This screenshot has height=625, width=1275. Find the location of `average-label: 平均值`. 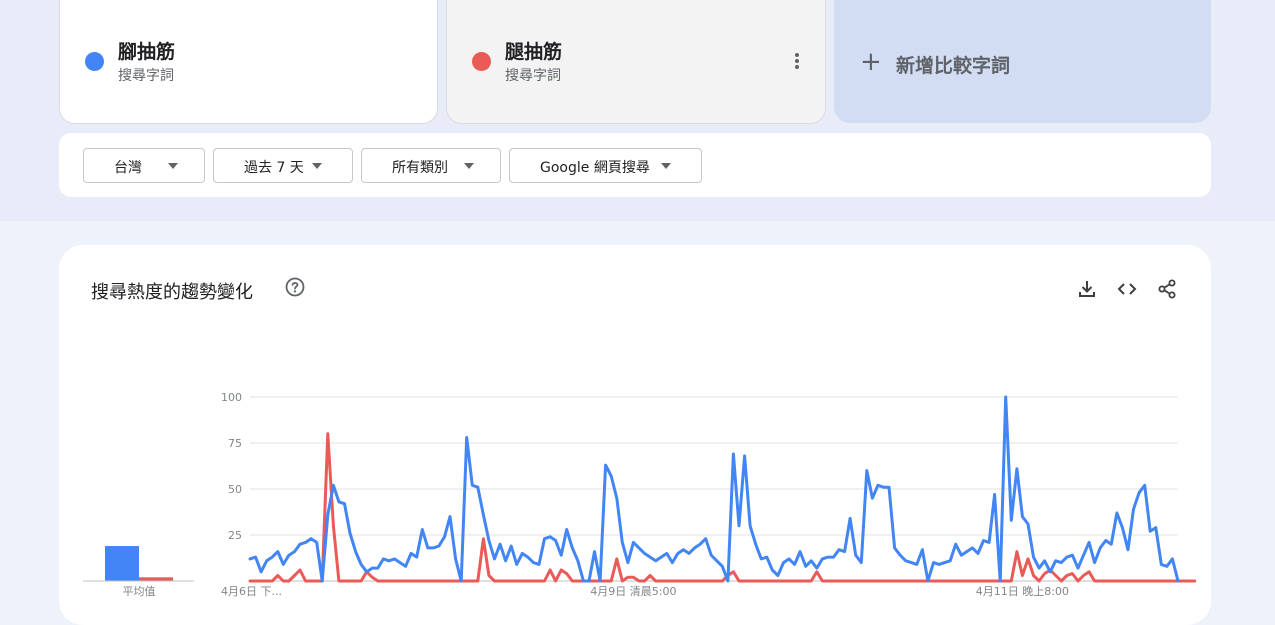

average-label: 平均值 is located at coordinates (139, 591).